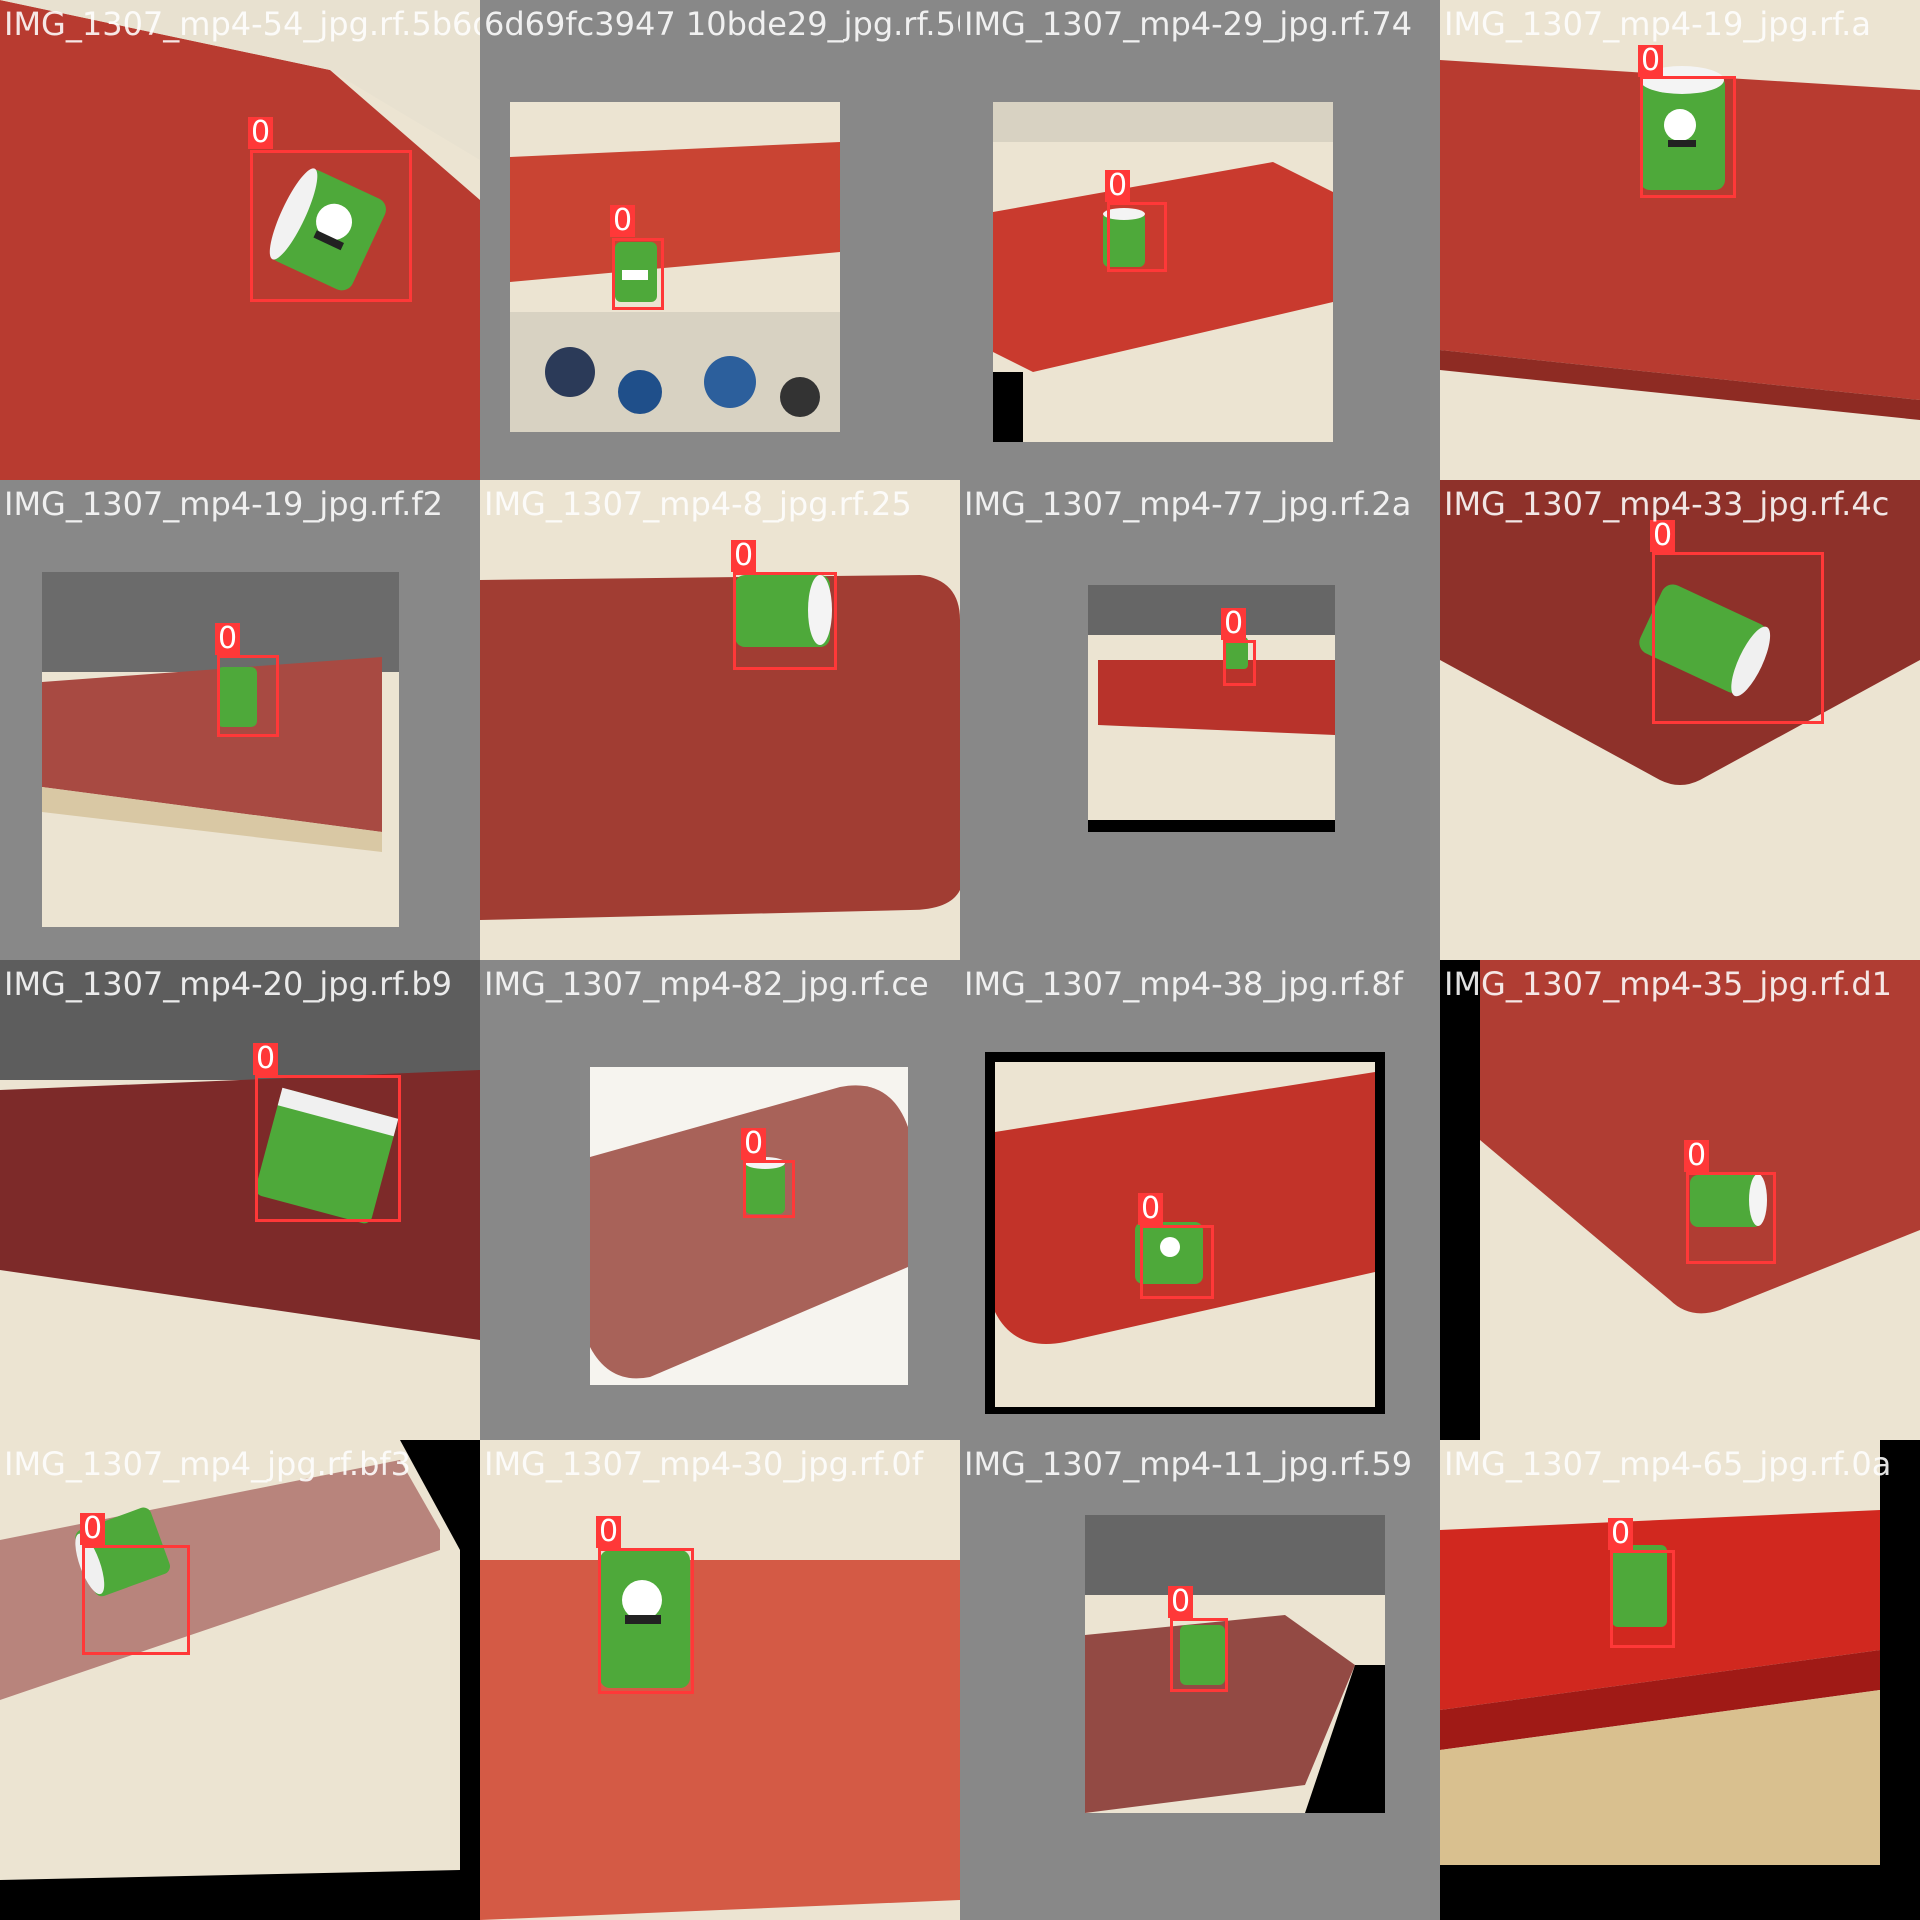 The image size is (1920, 1920). I want to click on mosaic-tile: 0 IMG_1307_mp4-8_jpg.rf.25, so click(720, 720).